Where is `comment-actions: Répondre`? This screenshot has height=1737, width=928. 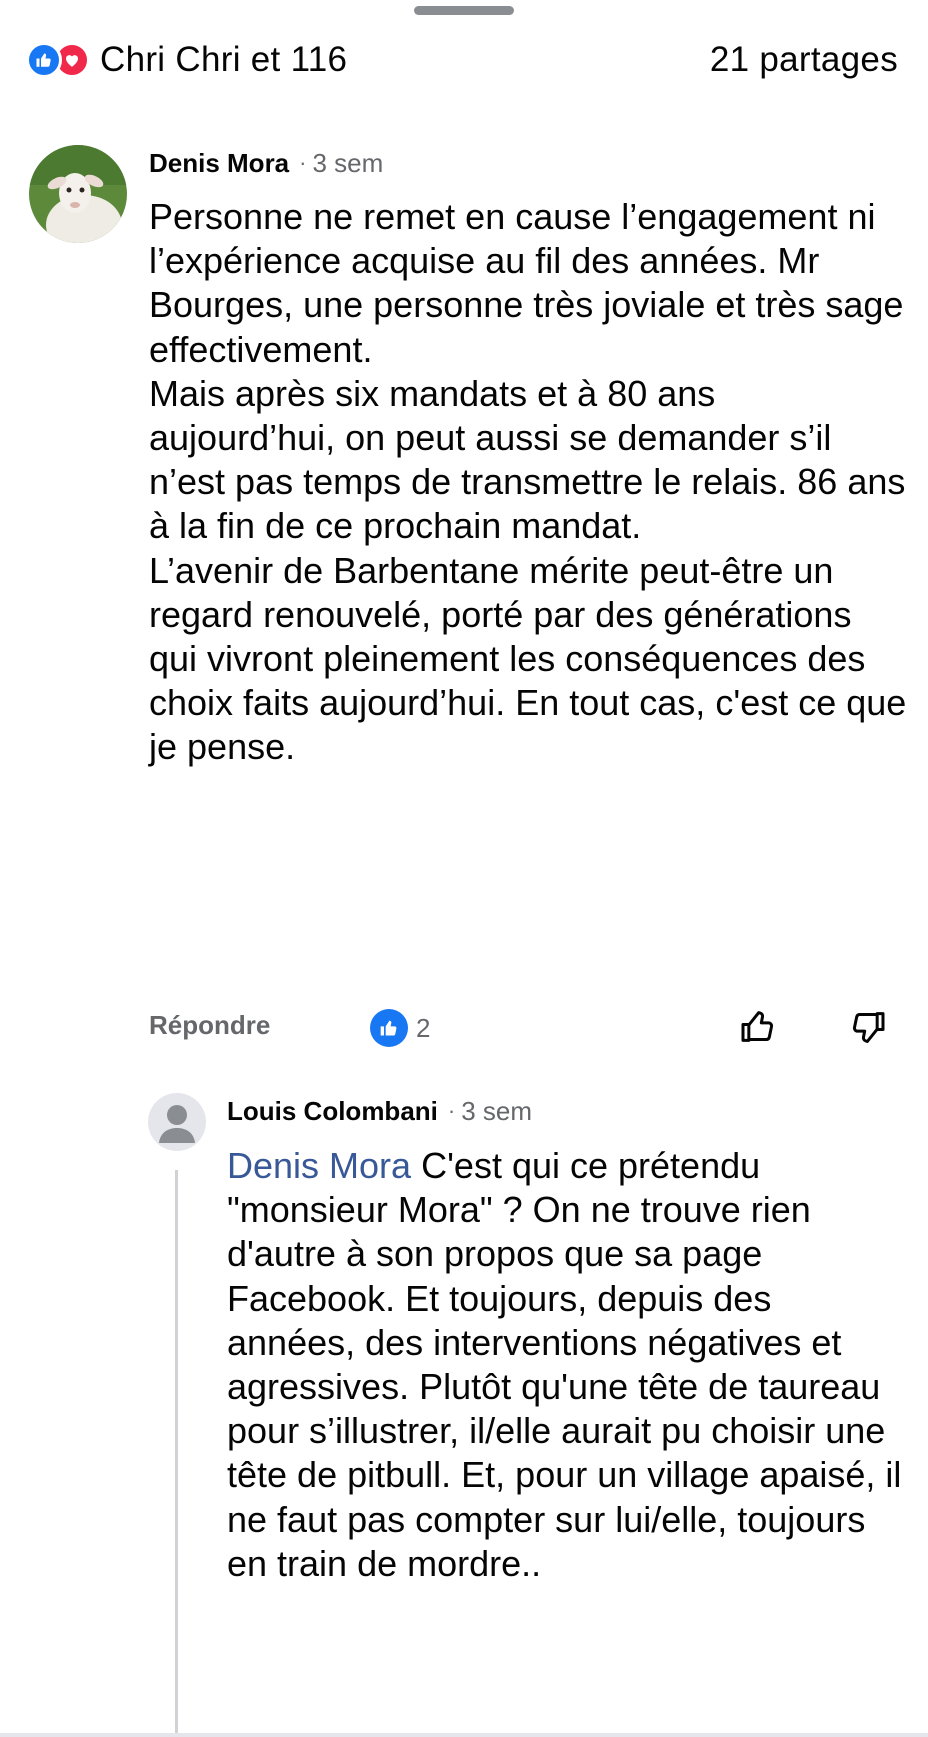 comment-actions: Répondre is located at coordinates (209, 1025).